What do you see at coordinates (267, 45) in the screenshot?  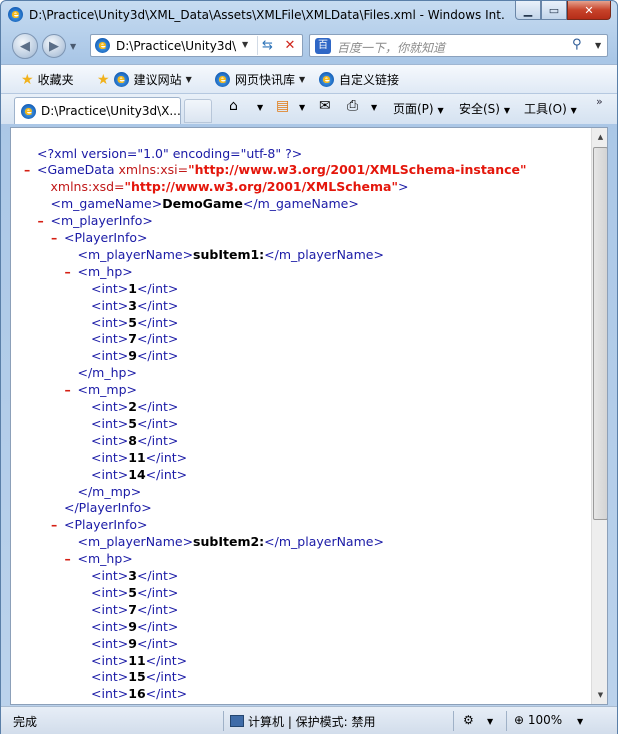 I see `refresh-icon: ⇆` at bounding box center [267, 45].